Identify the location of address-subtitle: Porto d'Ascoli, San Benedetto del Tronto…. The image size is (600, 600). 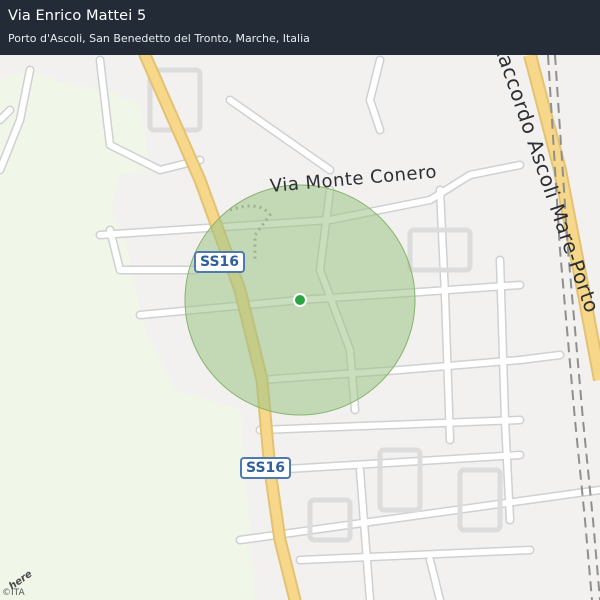
(159, 38).